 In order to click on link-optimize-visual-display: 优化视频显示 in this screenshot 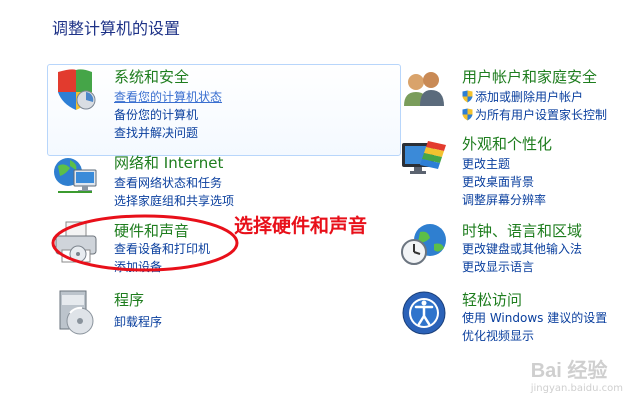, I will do `click(498, 335)`.